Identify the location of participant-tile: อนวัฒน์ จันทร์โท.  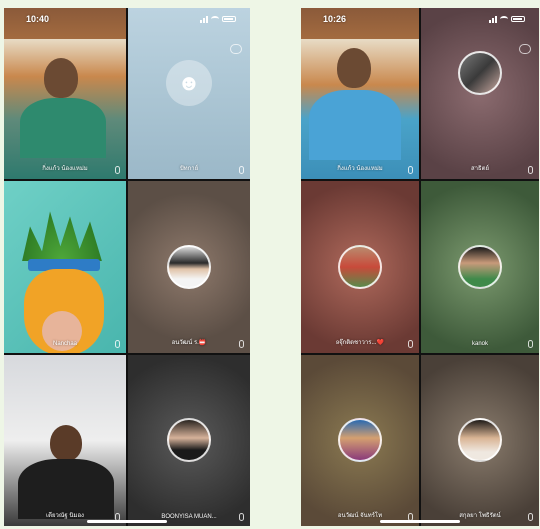
(360, 440).